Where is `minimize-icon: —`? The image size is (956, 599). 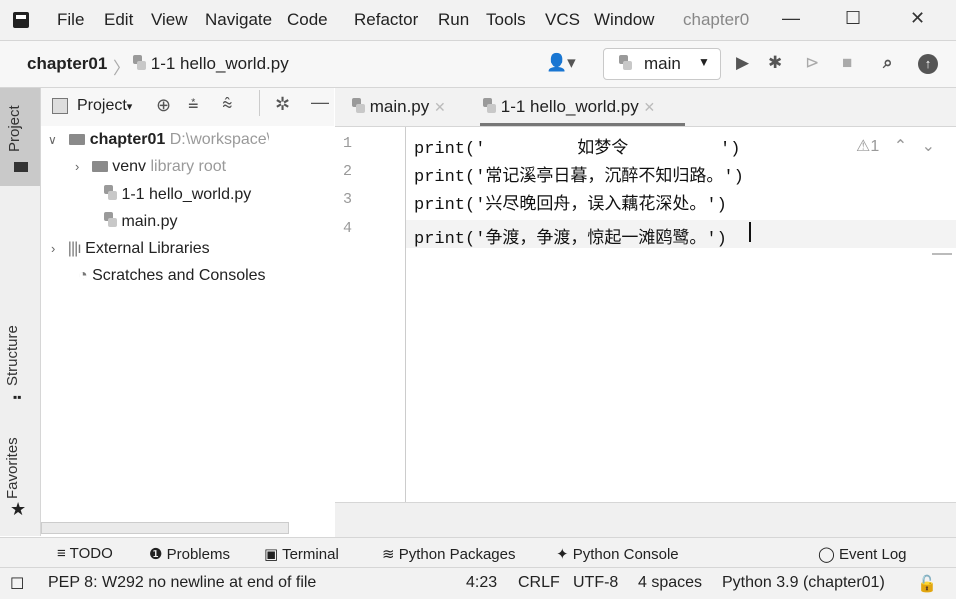
minimize-icon: — is located at coordinates (791, 18).